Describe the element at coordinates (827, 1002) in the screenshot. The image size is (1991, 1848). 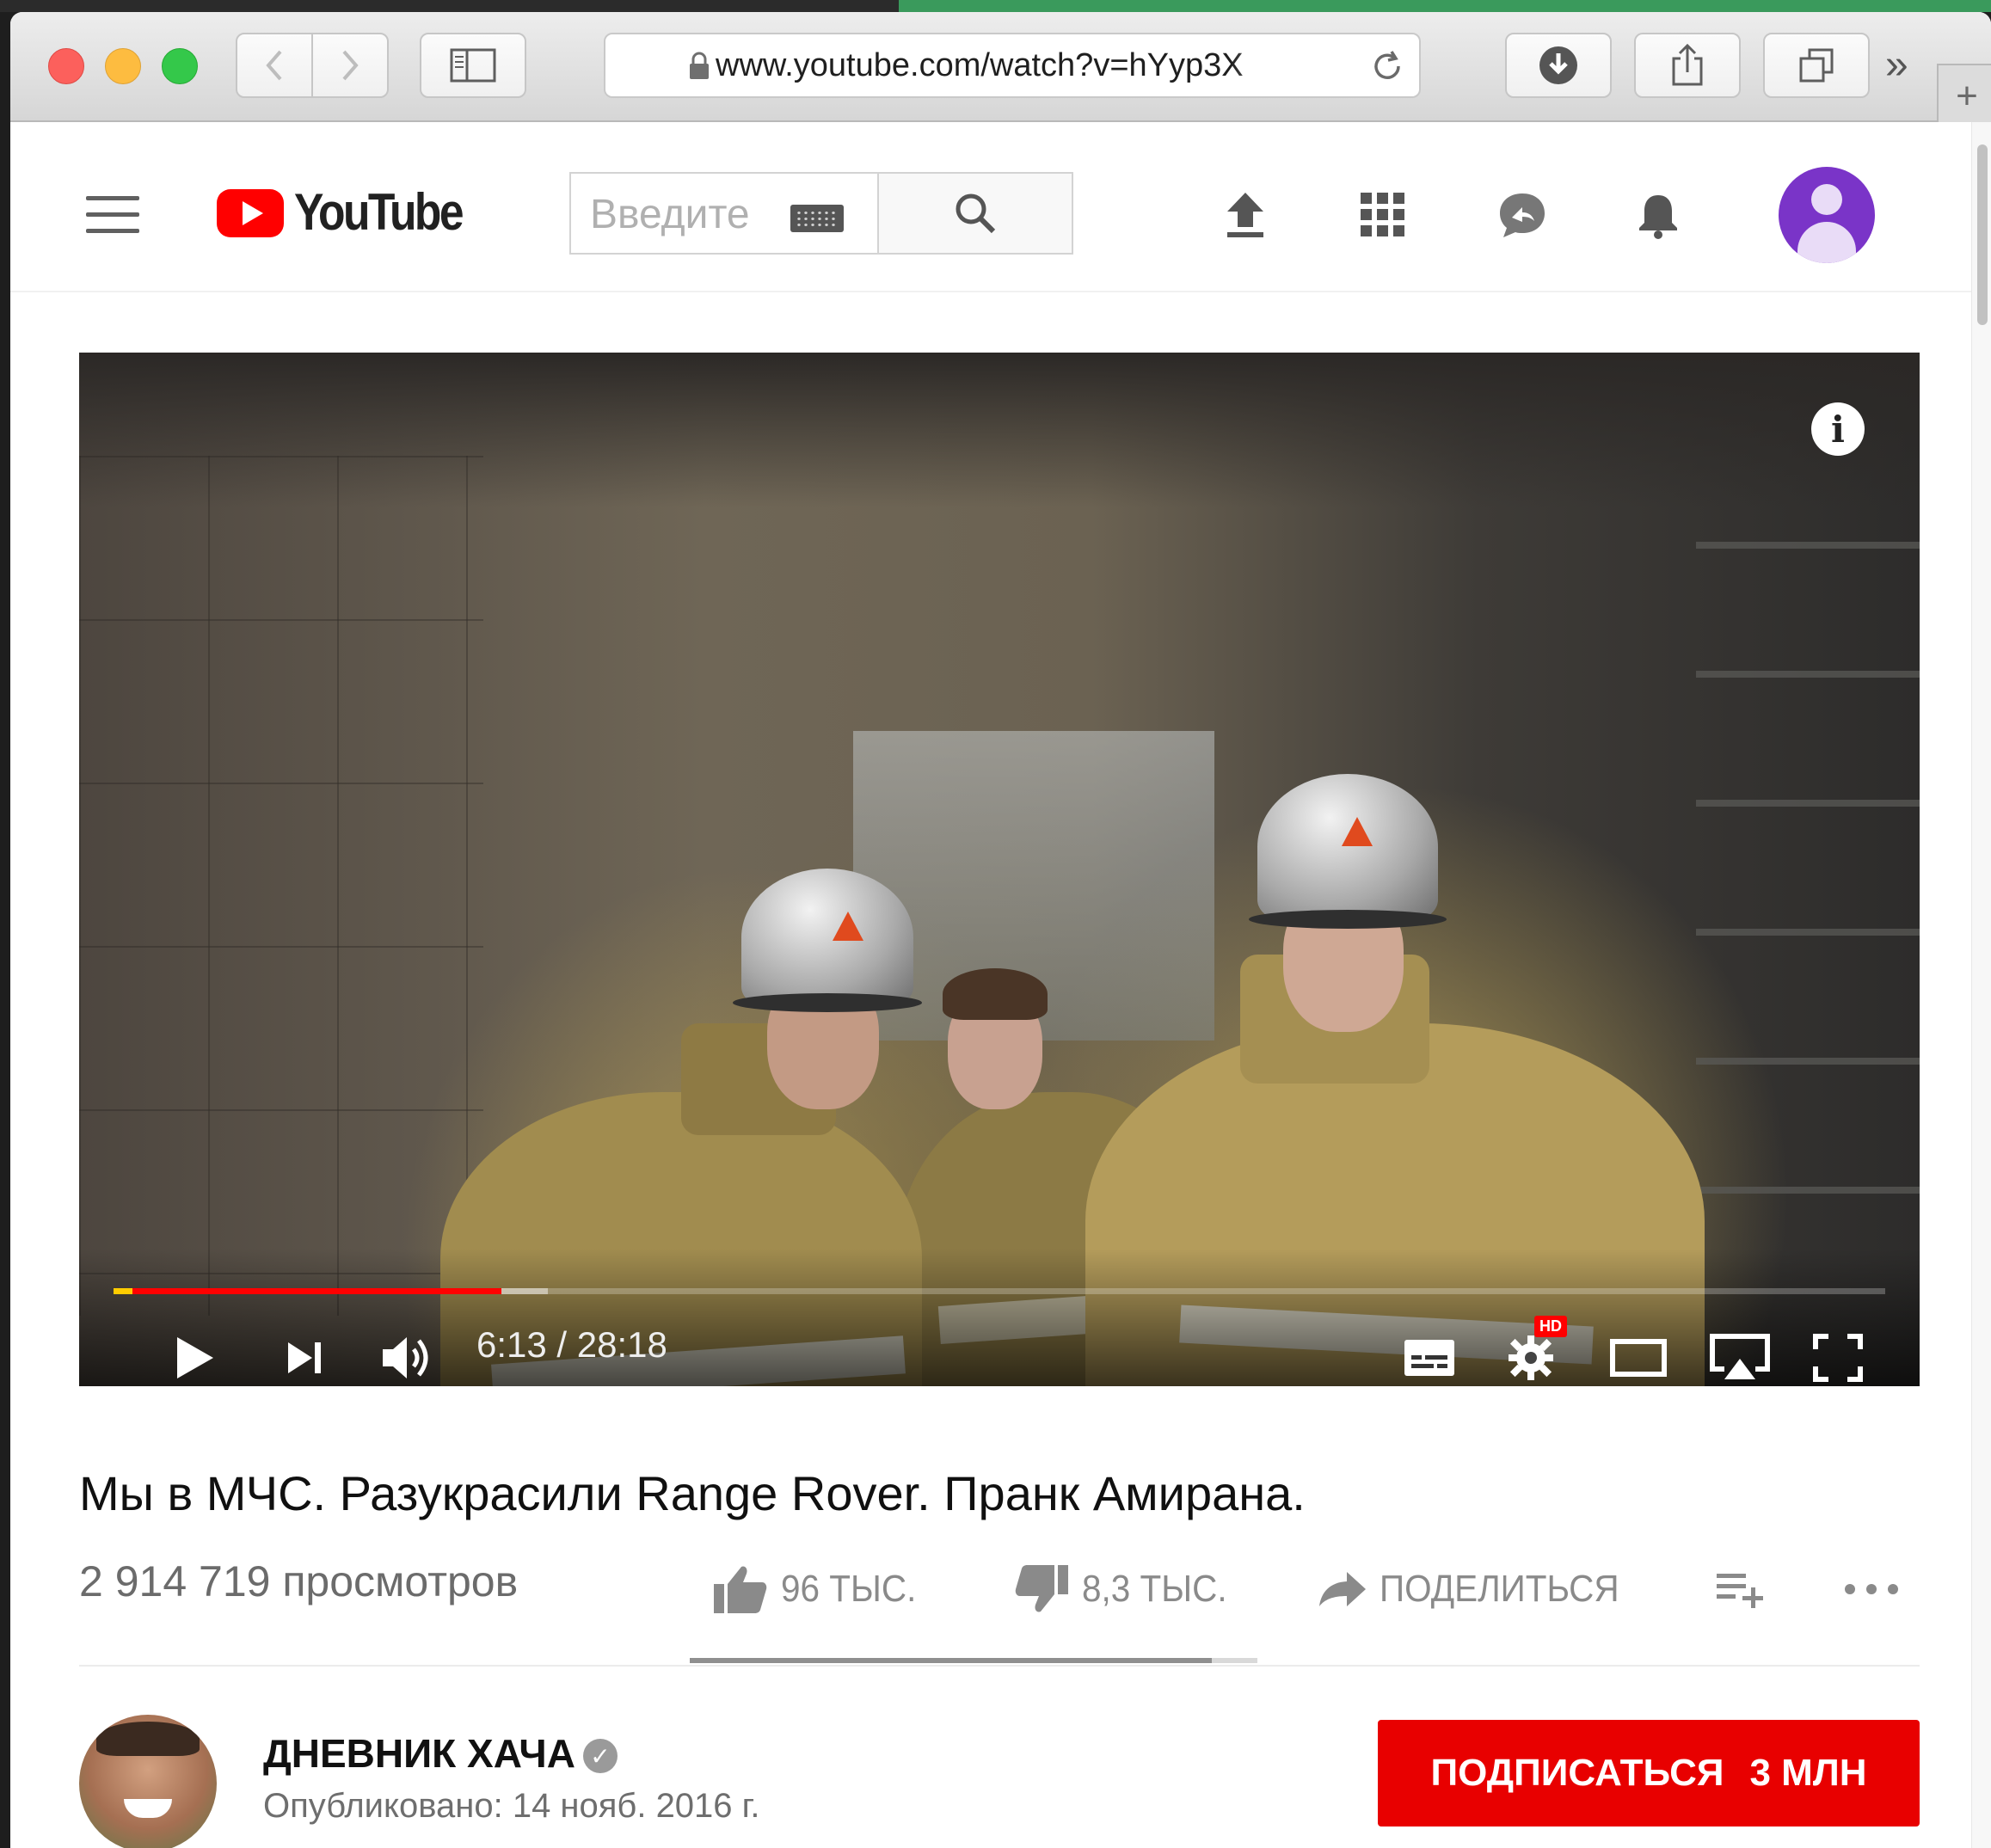
I see `helmet-brim-left` at that location.